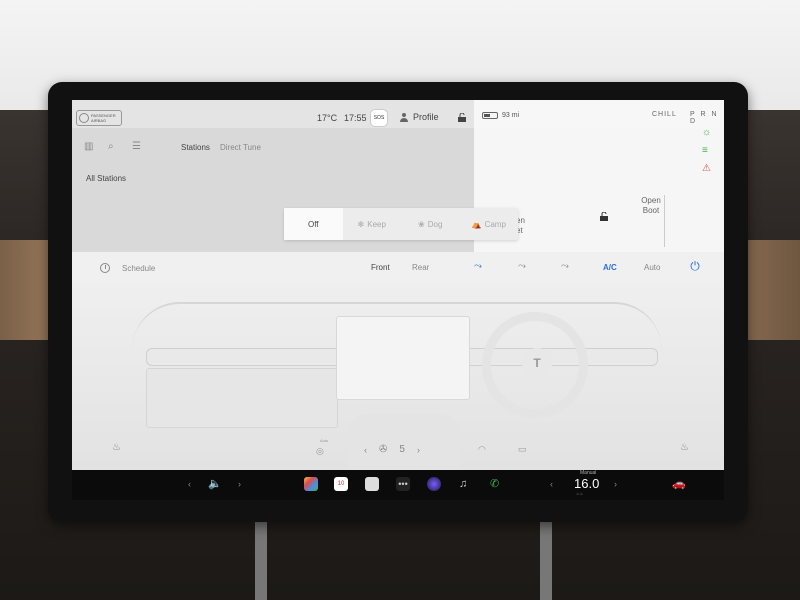 The height and width of the screenshot is (600, 800). Describe the element at coordinates (652, 267) in the screenshot. I see `auto-toggle: Auto` at that location.